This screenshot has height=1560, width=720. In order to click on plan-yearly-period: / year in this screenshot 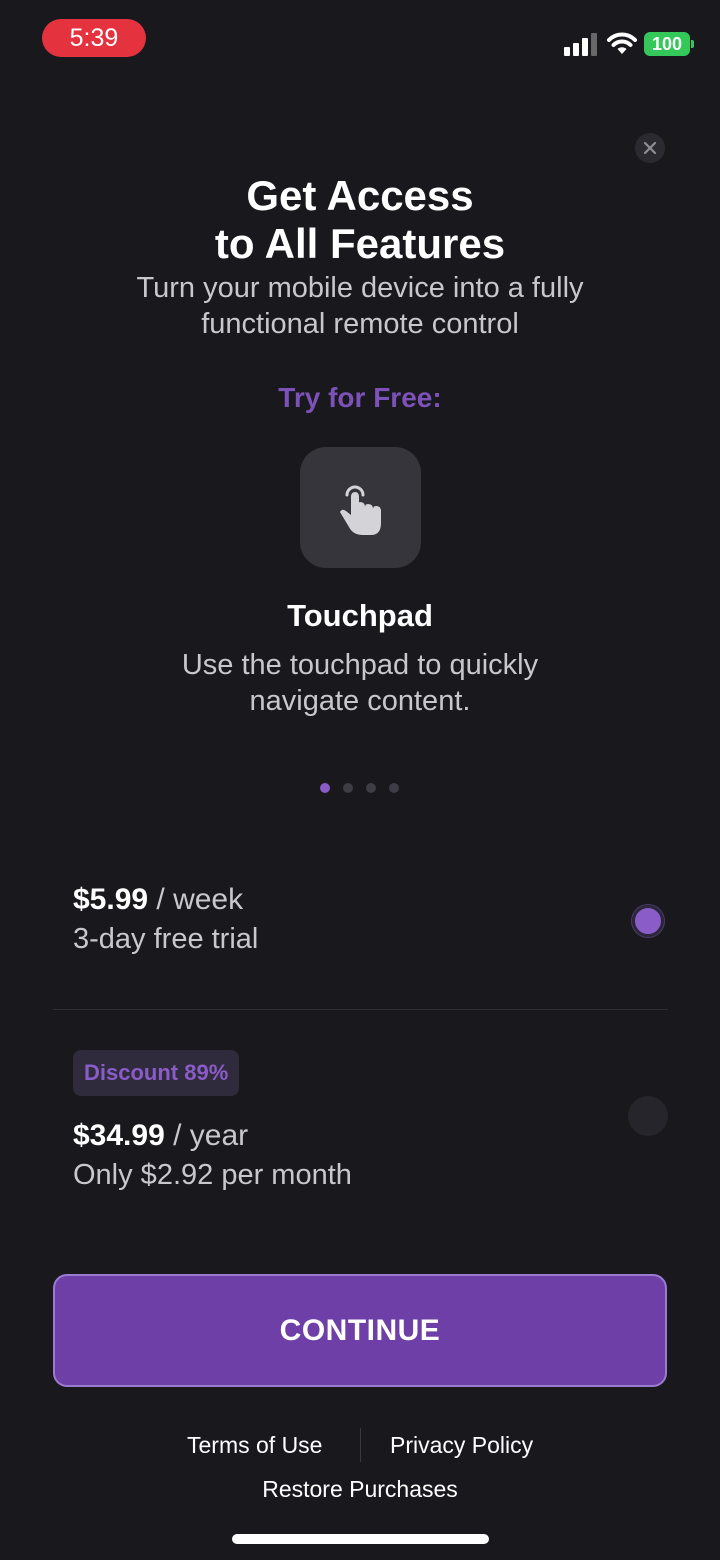, I will do `click(206, 1135)`.